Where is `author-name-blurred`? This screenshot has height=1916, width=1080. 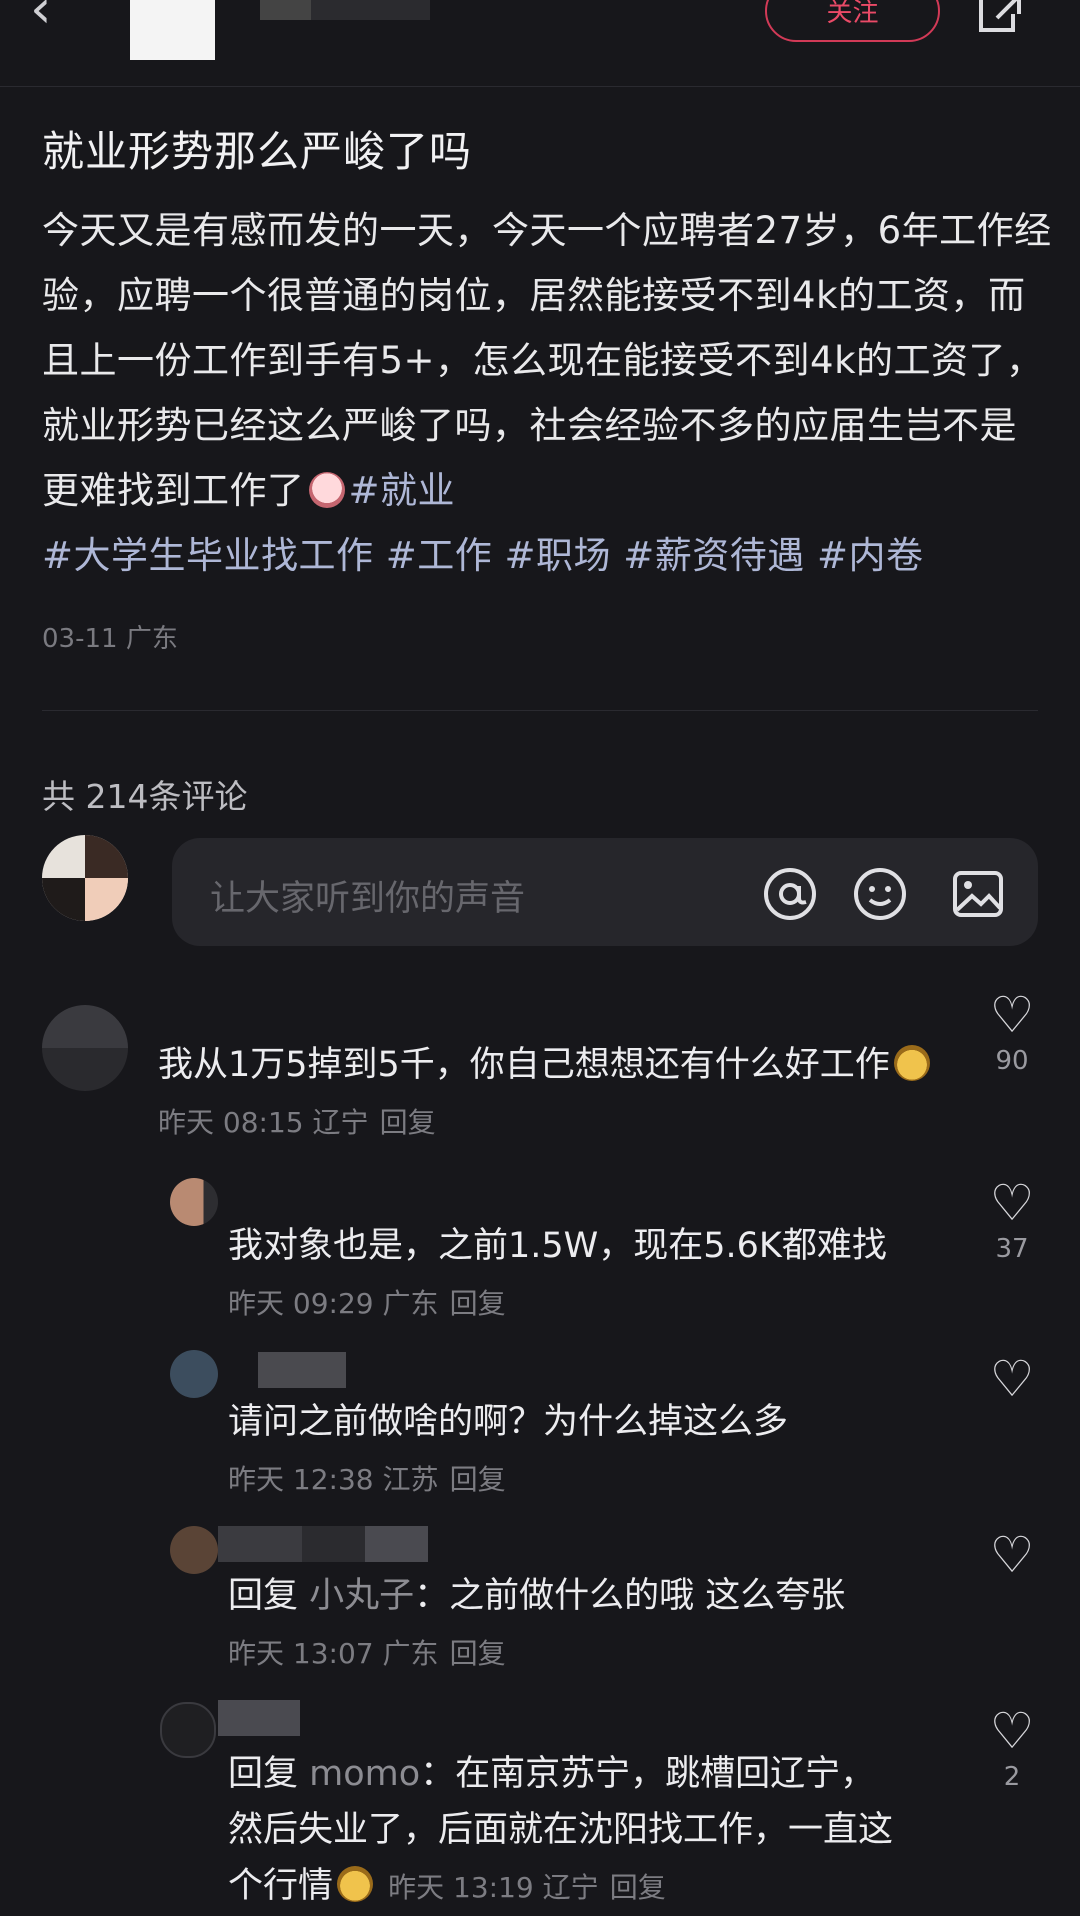
author-name-blurred is located at coordinates (345, 10).